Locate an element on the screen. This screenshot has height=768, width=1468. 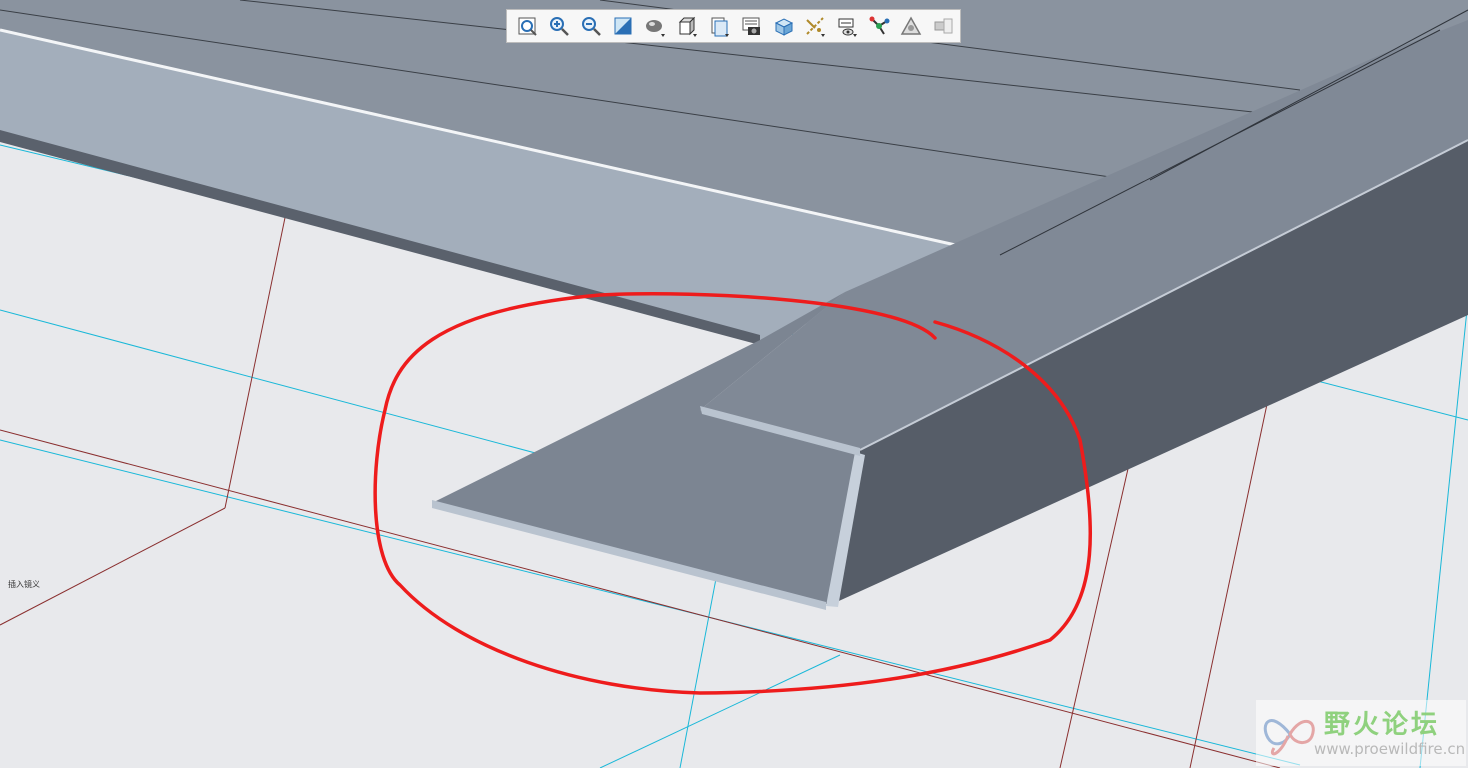
appearance-icon is located at coordinates (911, 25).